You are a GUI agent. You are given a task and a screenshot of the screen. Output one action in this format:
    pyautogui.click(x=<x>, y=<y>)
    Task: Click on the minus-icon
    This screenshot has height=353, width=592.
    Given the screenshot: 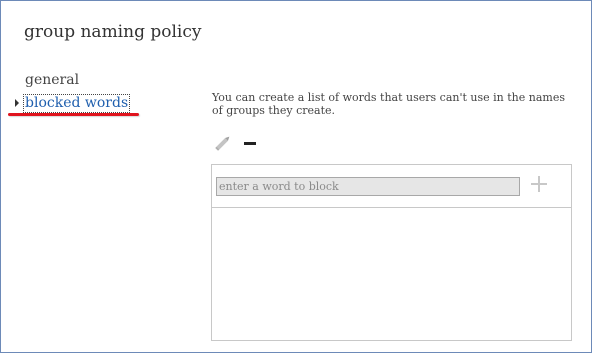 What is the action you would take?
    pyautogui.click(x=250, y=143)
    